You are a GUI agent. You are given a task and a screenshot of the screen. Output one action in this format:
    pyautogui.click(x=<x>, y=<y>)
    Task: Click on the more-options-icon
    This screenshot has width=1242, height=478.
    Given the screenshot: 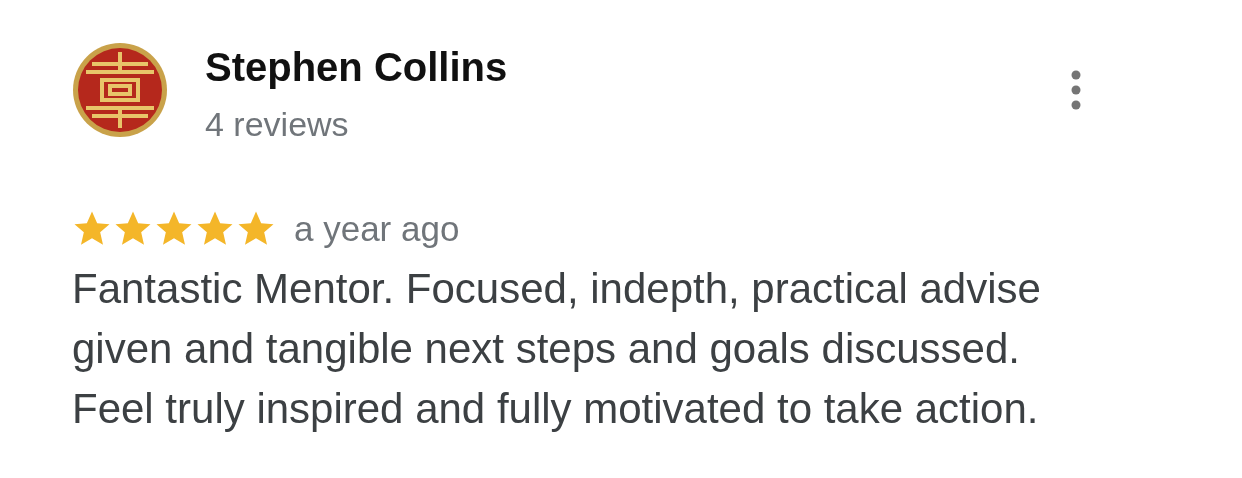 What is the action you would take?
    pyautogui.click(x=1076, y=90)
    